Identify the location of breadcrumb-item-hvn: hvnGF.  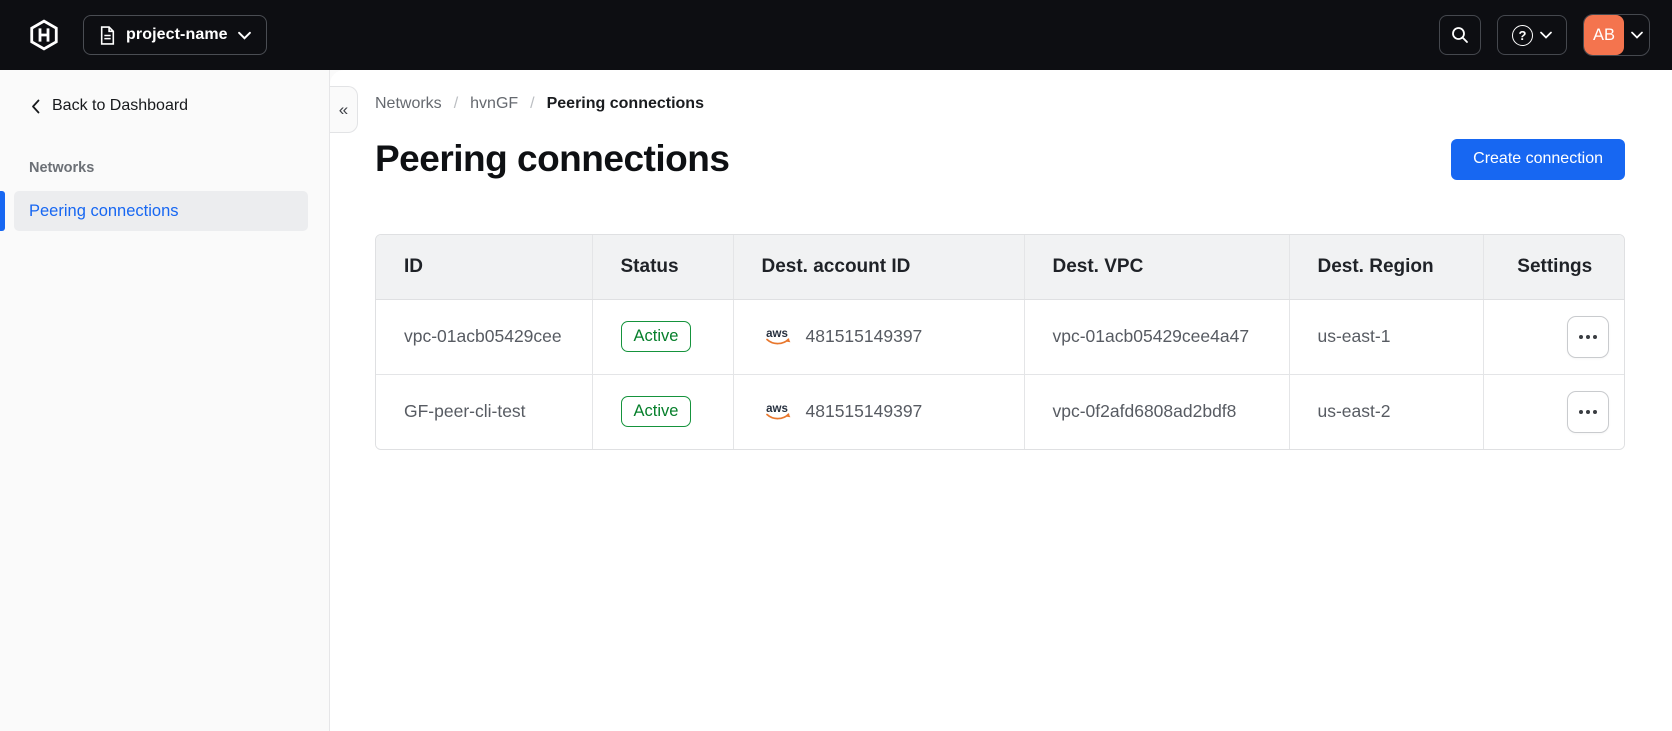
(494, 104).